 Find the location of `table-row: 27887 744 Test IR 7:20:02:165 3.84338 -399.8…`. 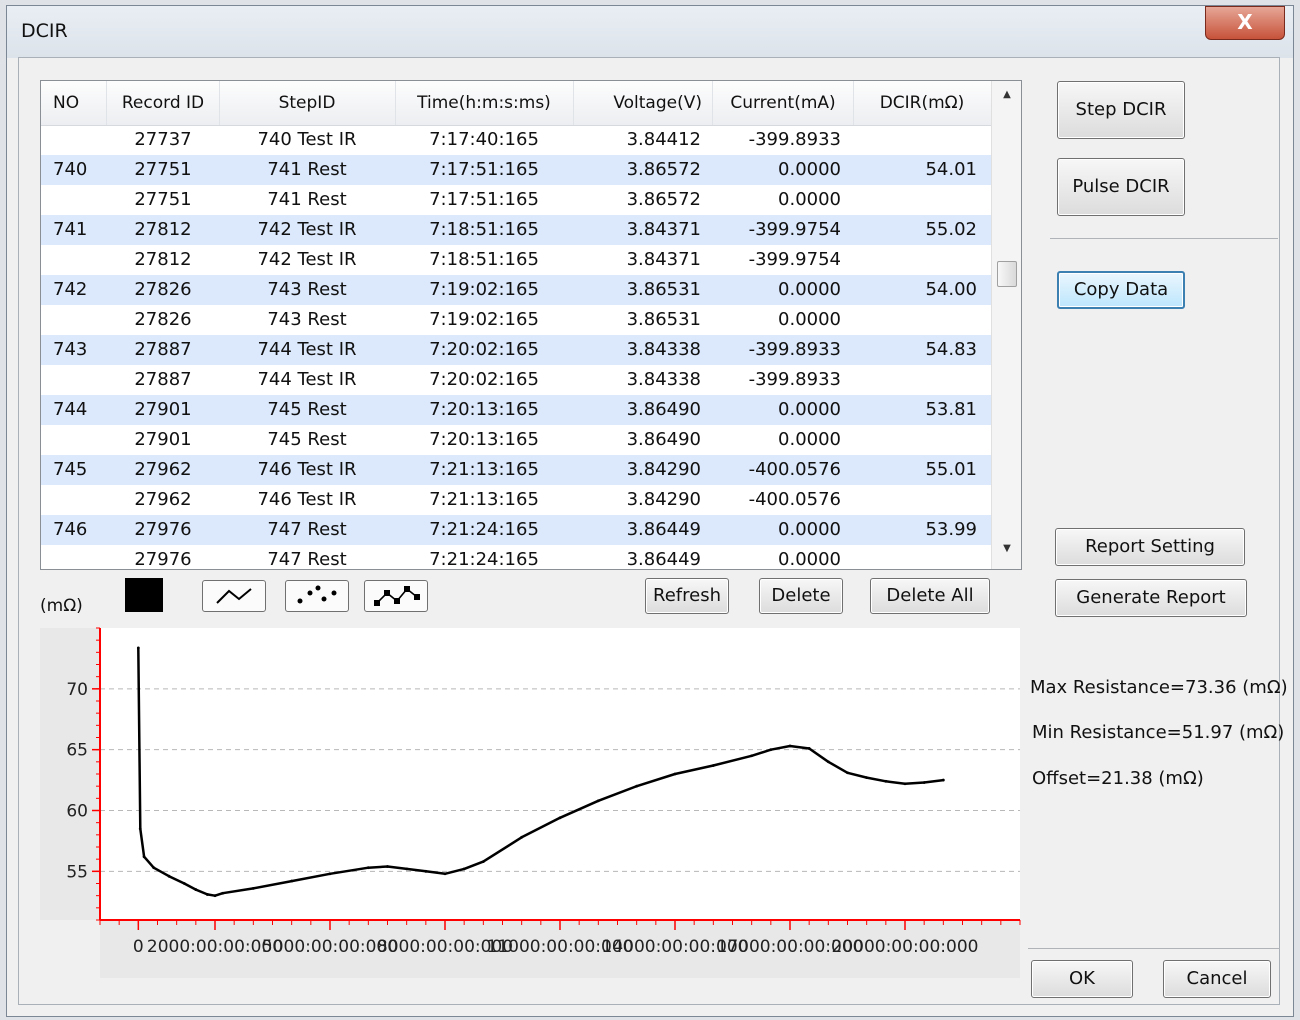

table-row: 27887 744 Test IR 7:20:02:165 3.84338 -399.8… is located at coordinates (516, 380).